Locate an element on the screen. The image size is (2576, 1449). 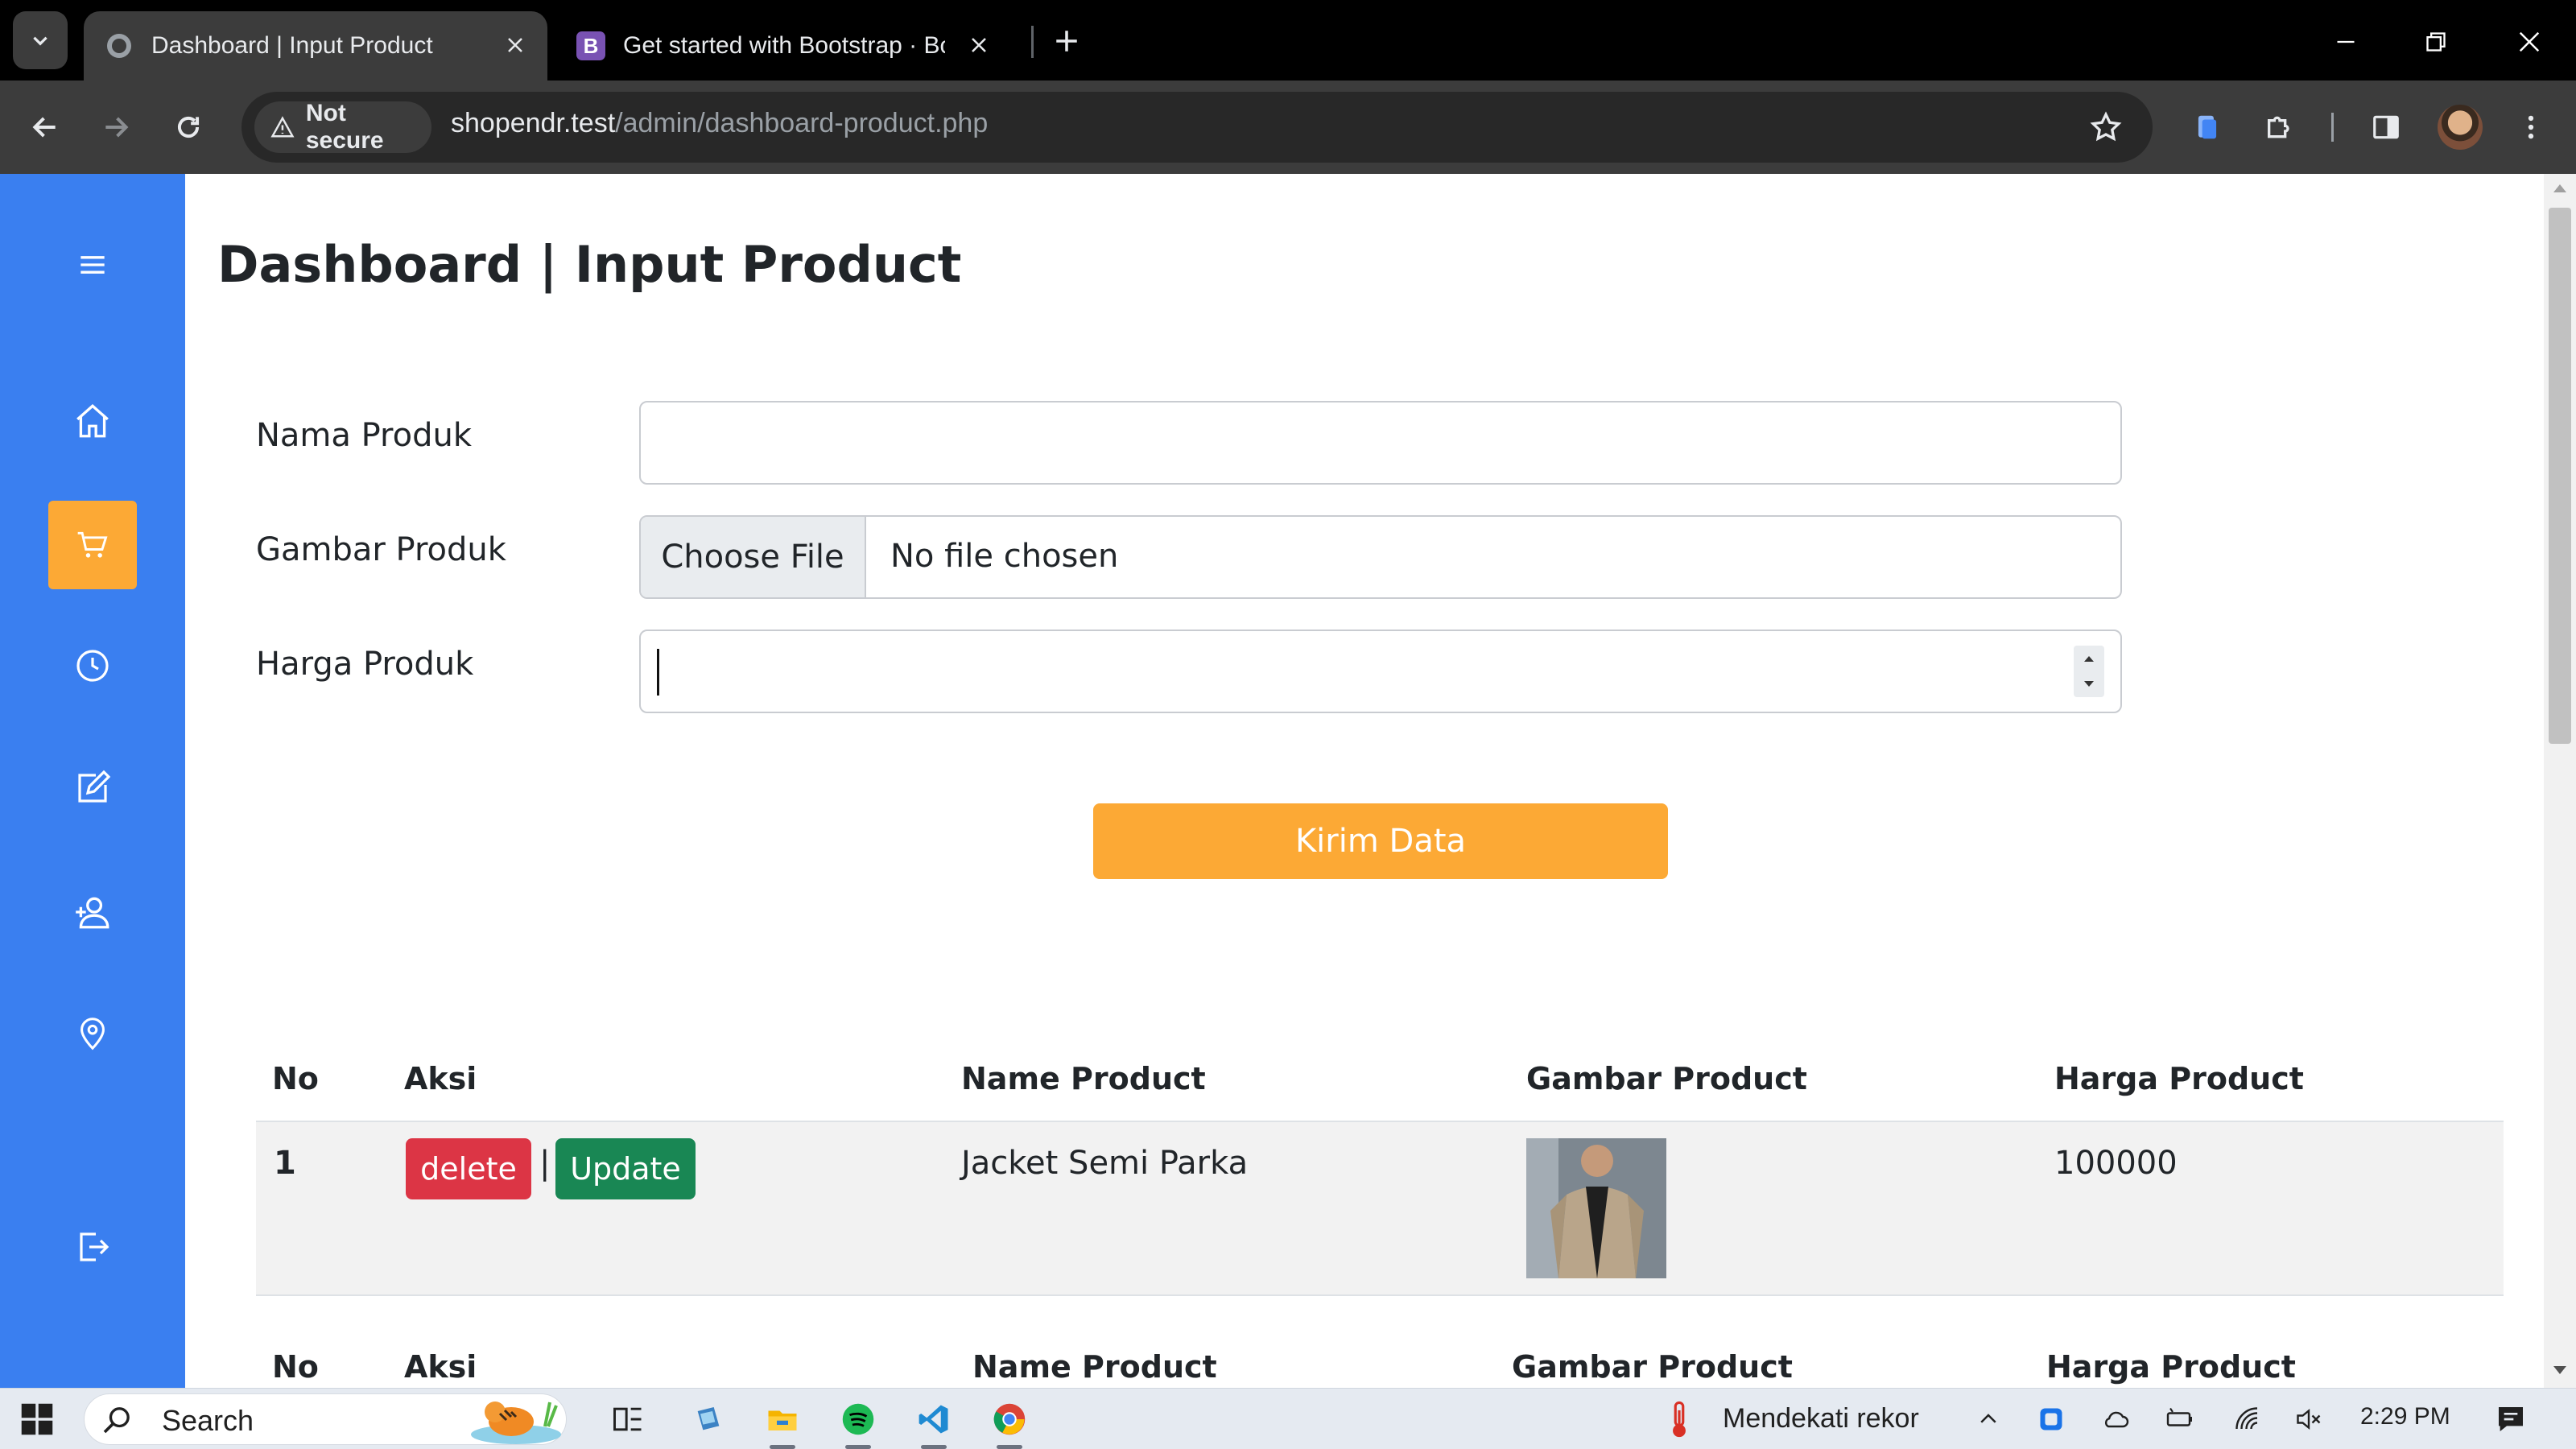
security-indicator: Not secure is located at coordinates (342, 127).